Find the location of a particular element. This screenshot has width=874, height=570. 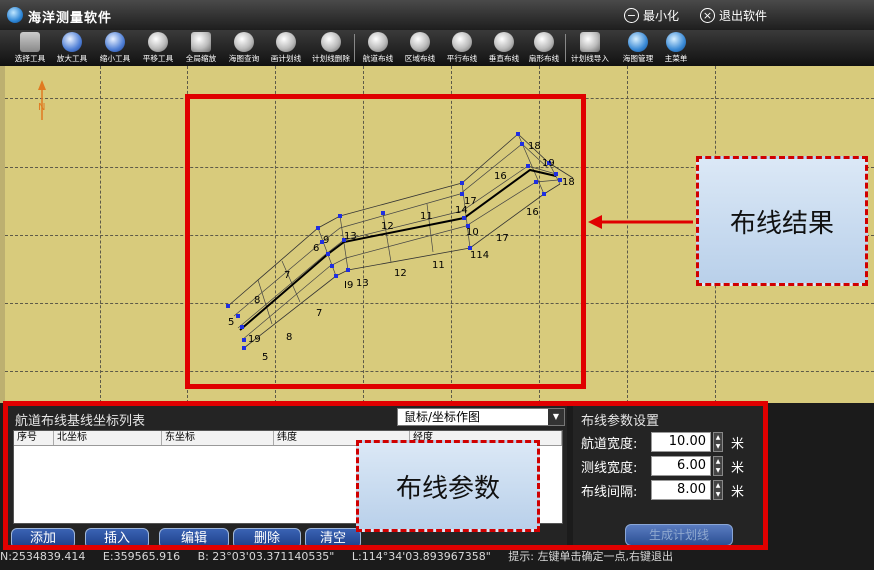

delete-plan-line-button: 计划线删除 is located at coordinates (331, 49).